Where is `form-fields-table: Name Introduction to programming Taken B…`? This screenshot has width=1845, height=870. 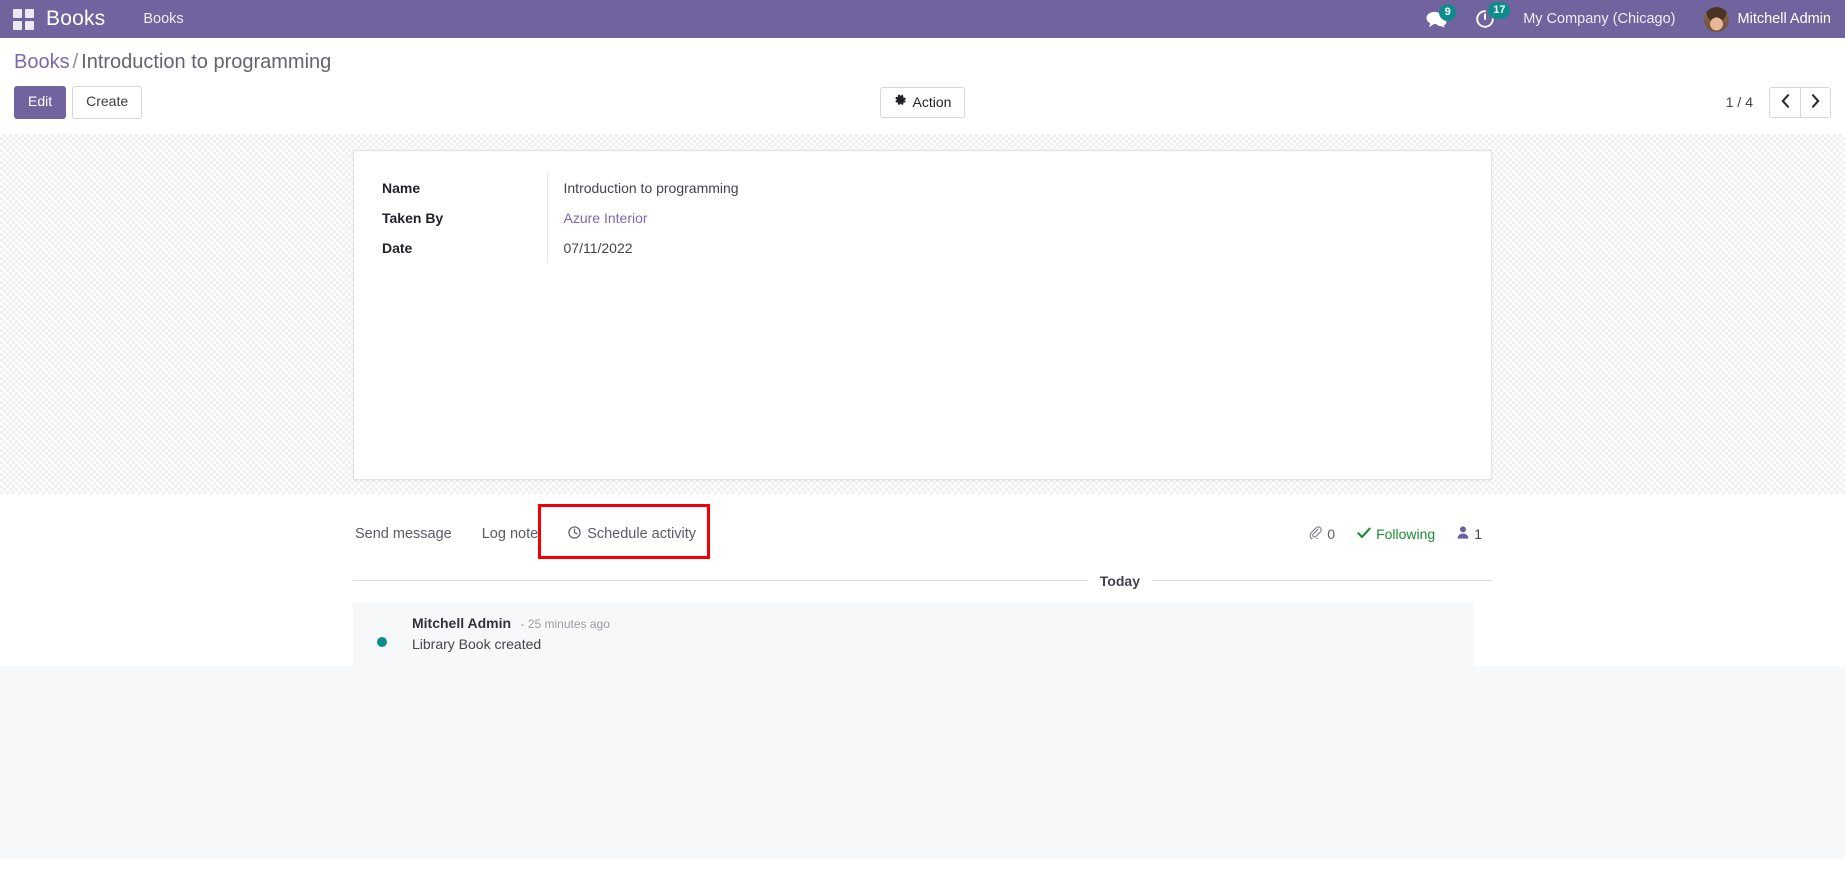 form-fields-table: Name Introduction to programming Taken B… is located at coordinates (702, 217).